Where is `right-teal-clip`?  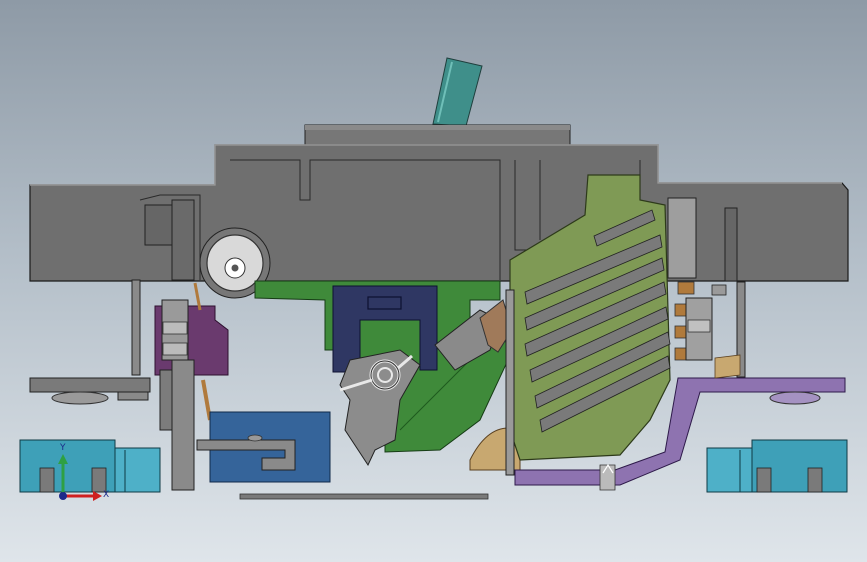 right-teal-clip is located at coordinates (777, 466).